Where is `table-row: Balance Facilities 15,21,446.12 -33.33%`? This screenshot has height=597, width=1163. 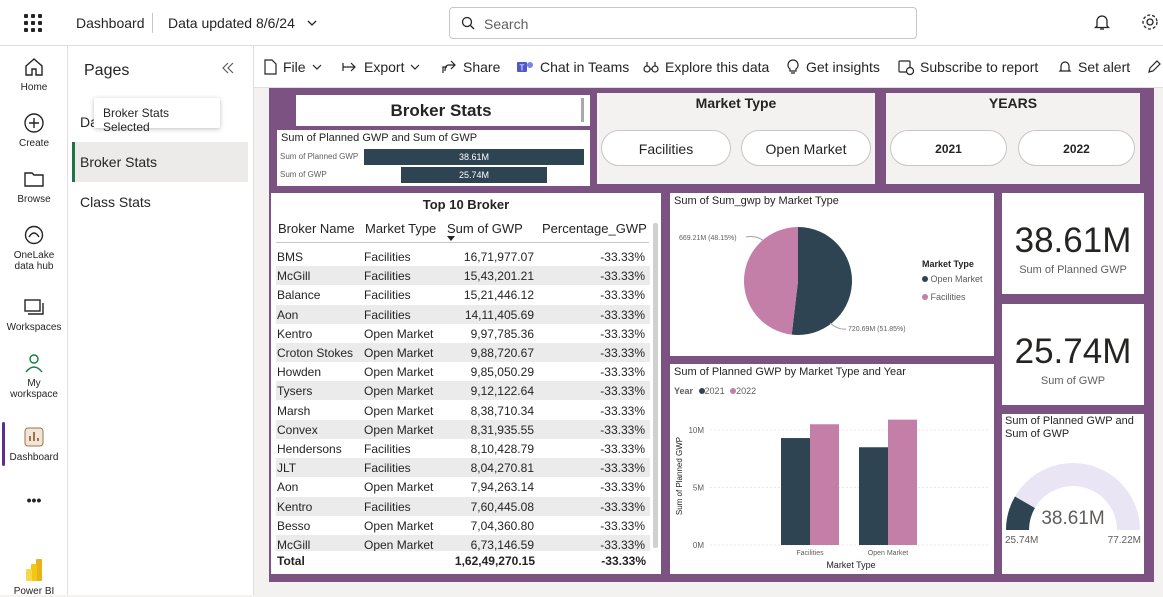
table-row: Balance Facilities 15,21,446.12 -33.33% is located at coordinates (463, 294).